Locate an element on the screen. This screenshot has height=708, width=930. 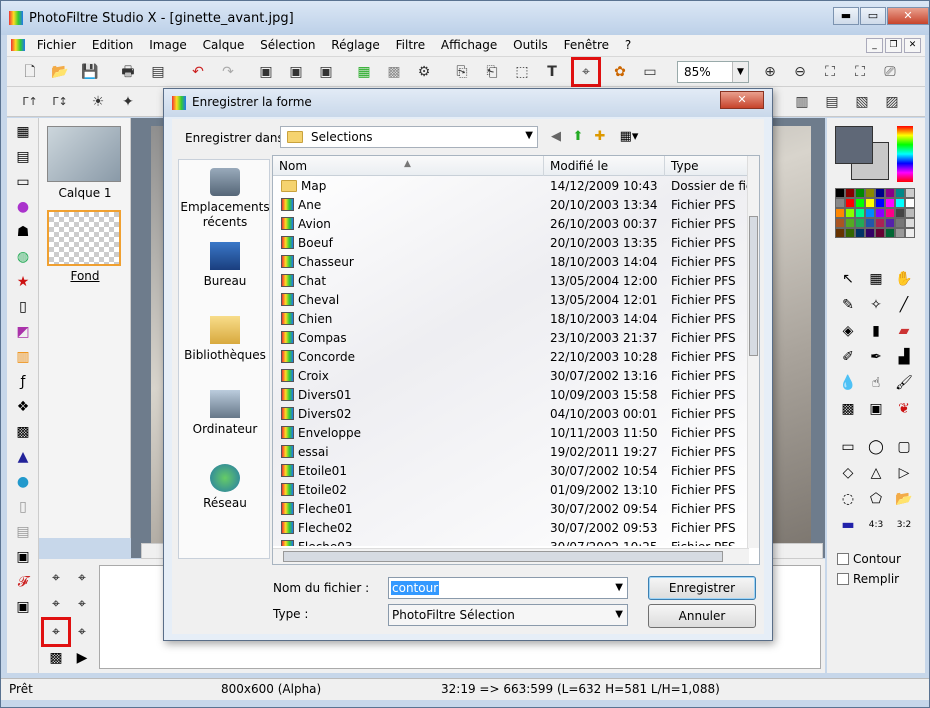
filename-input: contour ▼ is located at coordinates (508, 588).